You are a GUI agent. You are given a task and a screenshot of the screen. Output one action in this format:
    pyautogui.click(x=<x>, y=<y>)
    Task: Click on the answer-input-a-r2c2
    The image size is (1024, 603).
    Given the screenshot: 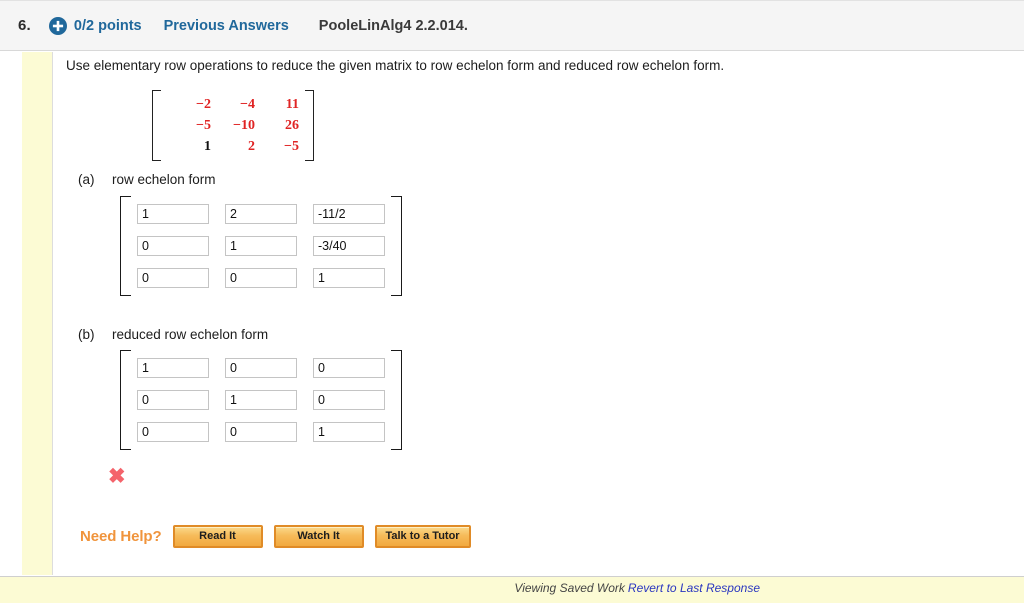 What is the action you would take?
    pyautogui.click(x=261, y=246)
    